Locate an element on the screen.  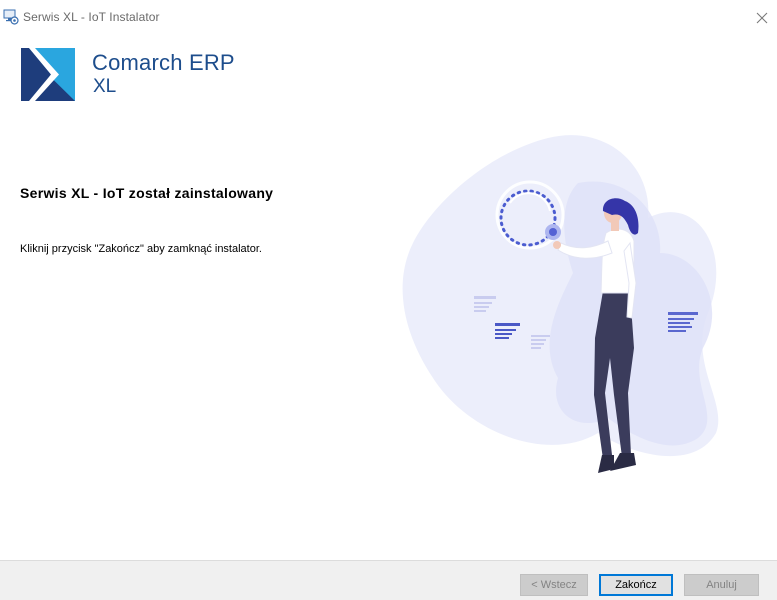
brand-name: Comarch ERP is located at coordinates (163, 62).